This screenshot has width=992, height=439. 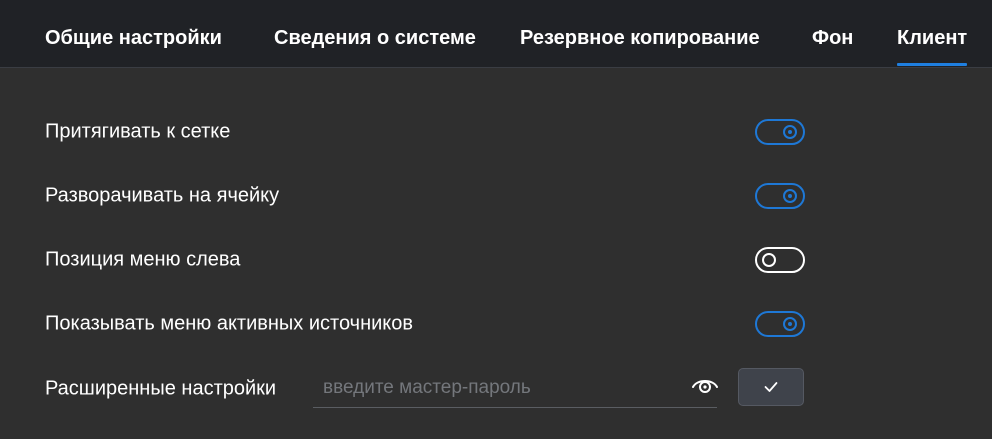 I want to click on expand-to-cell-toggle, so click(x=780, y=196).